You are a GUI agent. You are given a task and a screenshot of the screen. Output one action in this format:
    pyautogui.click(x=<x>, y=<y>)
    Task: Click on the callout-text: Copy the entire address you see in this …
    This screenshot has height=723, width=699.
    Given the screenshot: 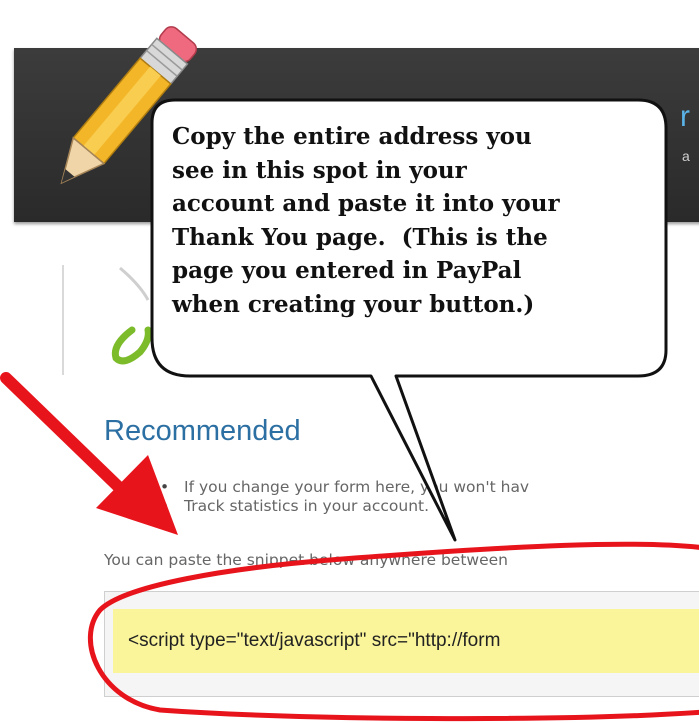 What is the action you would take?
    pyautogui.click(x=366, y=220)
    